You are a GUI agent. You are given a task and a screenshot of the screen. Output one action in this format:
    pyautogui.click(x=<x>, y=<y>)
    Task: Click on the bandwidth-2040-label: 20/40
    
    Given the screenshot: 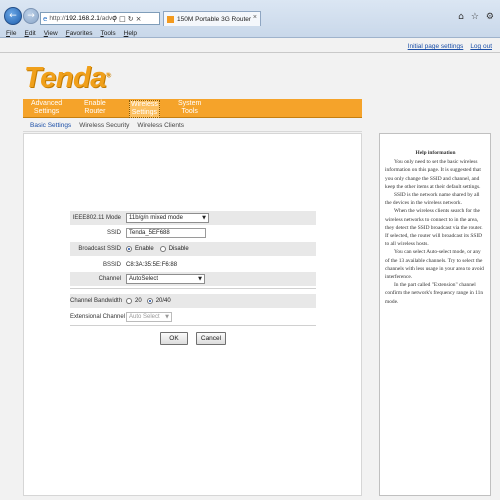 What is the action you would take?
    pyautogui.click(x=163, y=301)
    